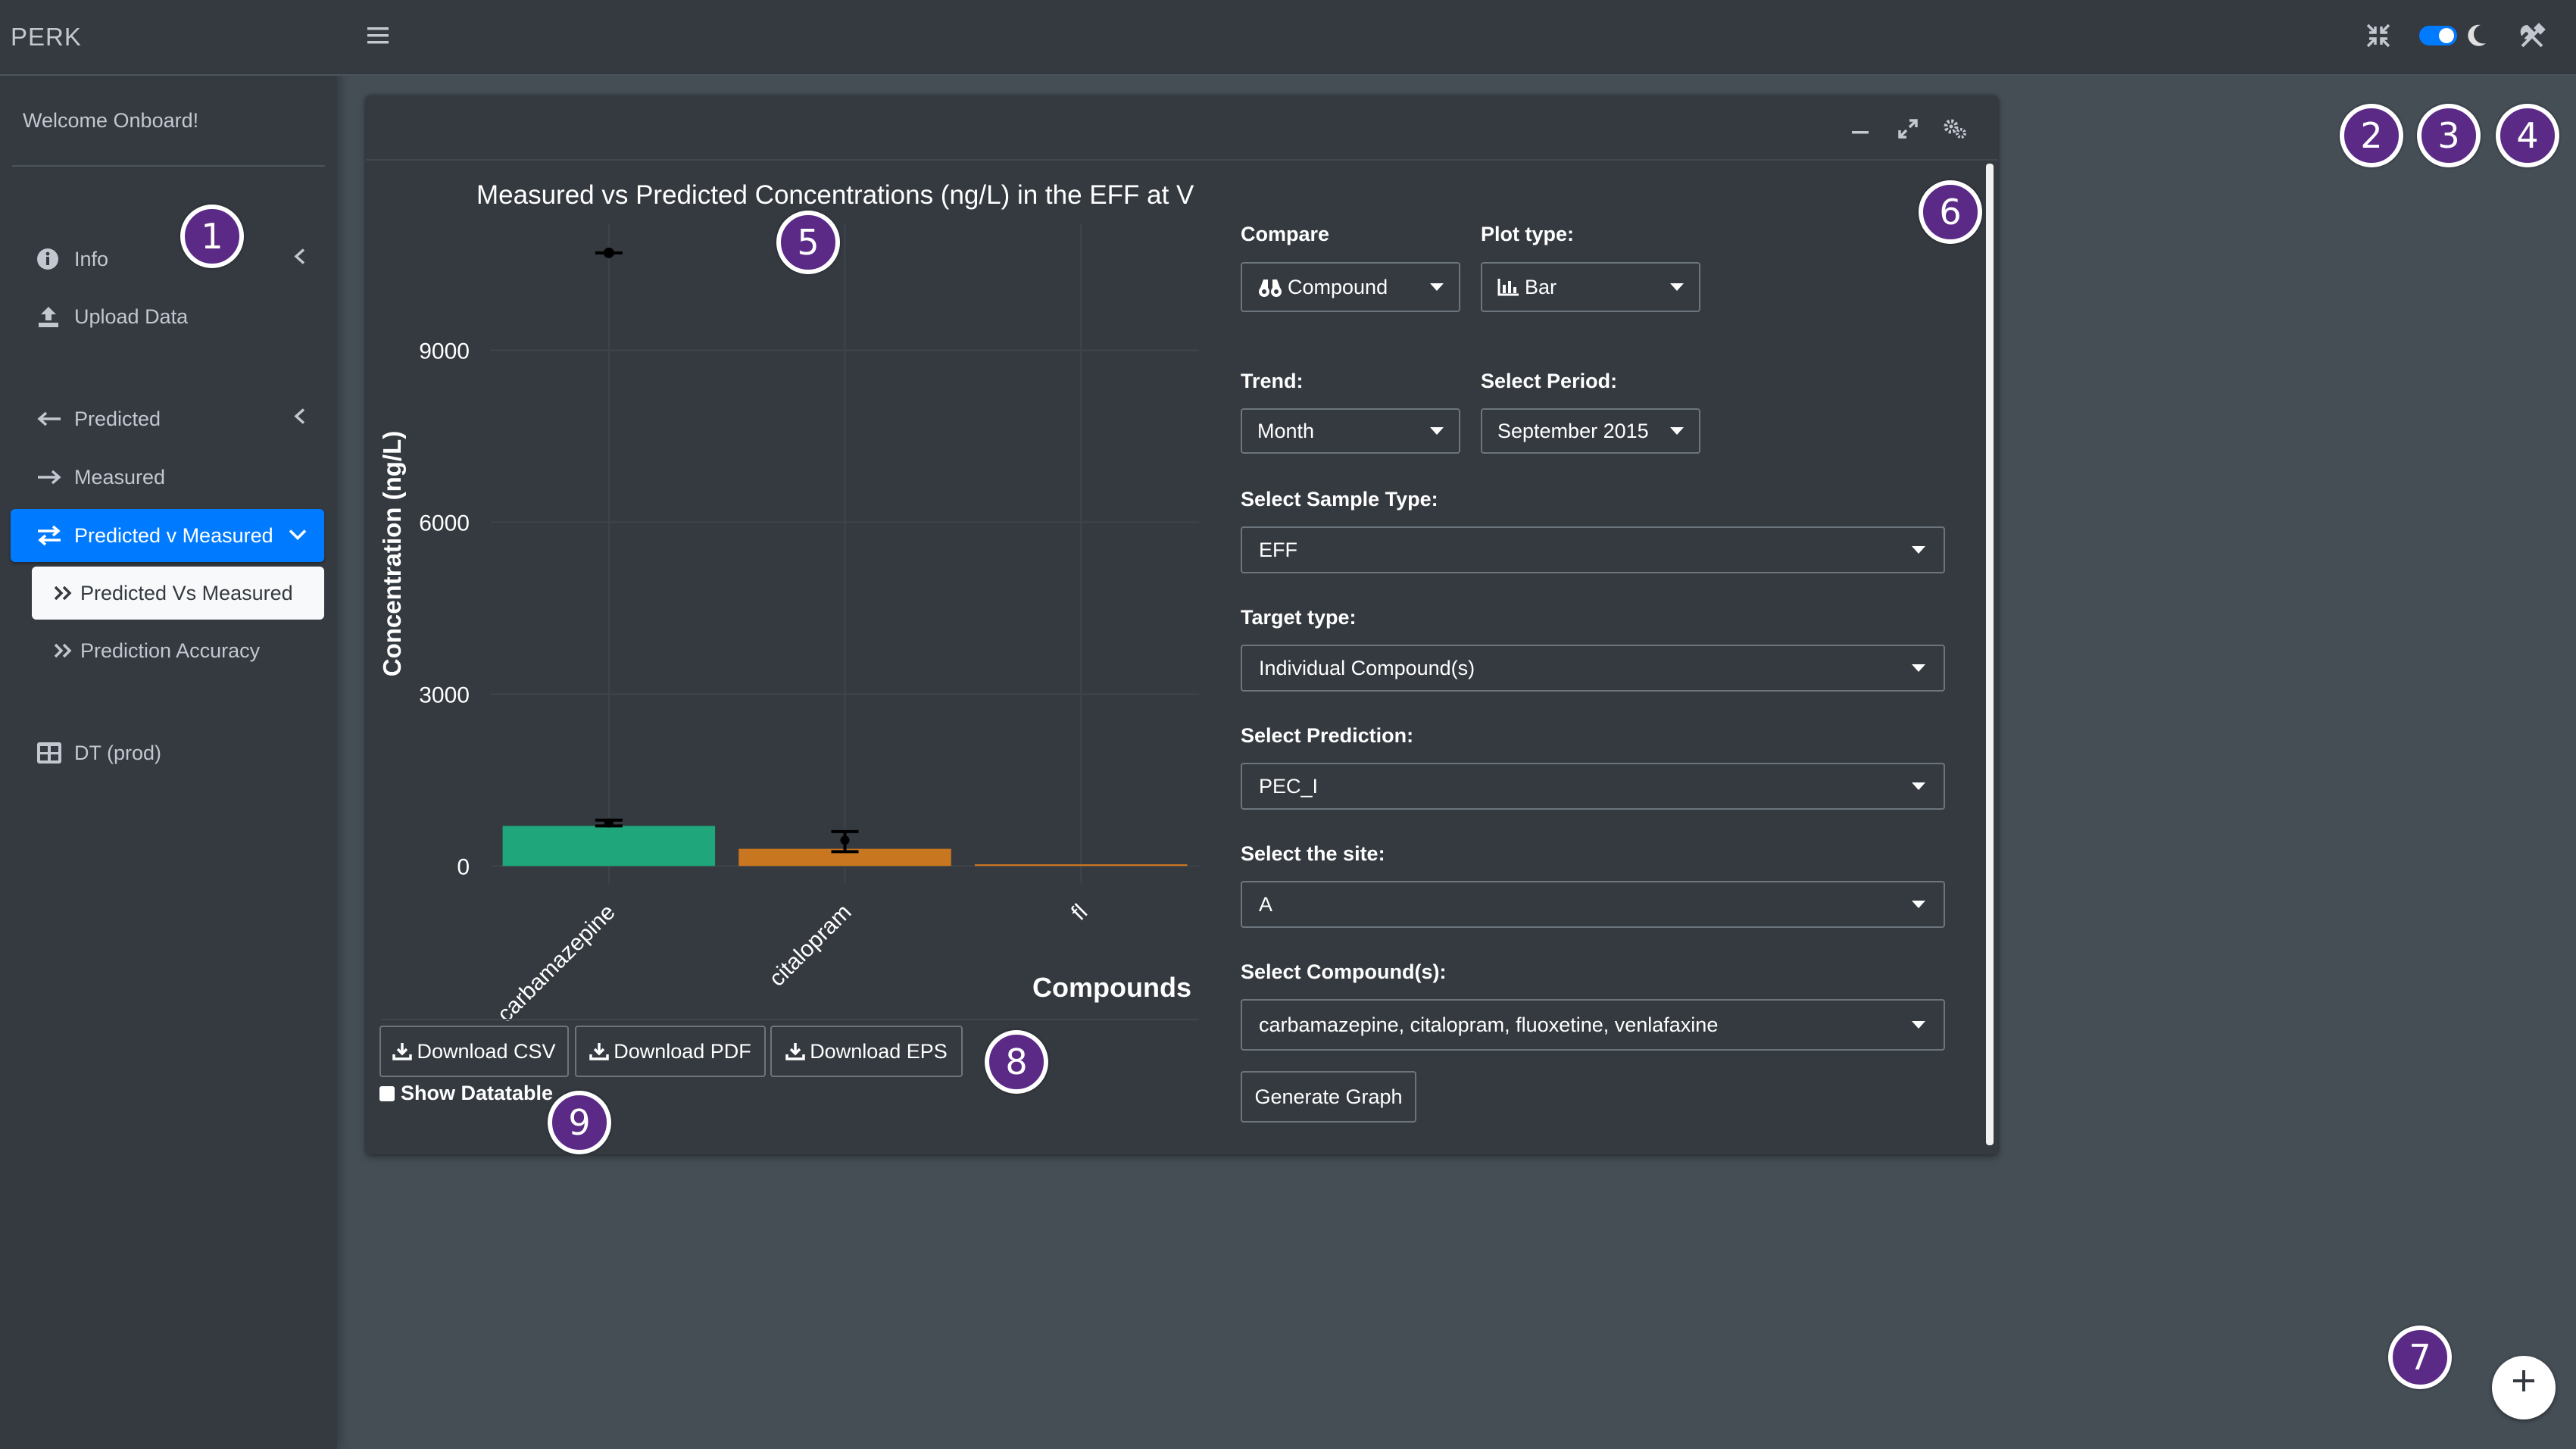  What do you see at coordinates (1508, 287) in the screenshot?
I see `bar-chart-icon` at bounding box center [1508, 287].